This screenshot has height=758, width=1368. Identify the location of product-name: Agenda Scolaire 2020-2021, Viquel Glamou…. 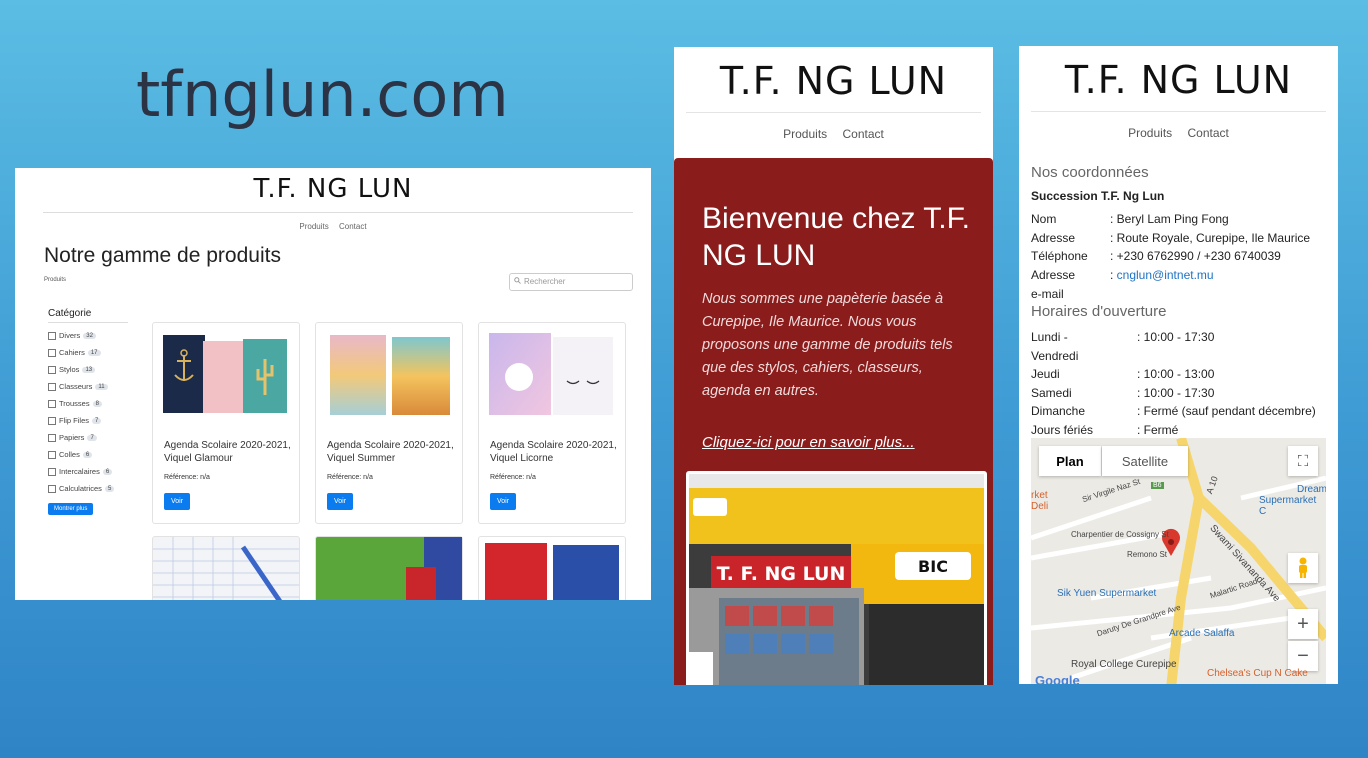
(228, 452).